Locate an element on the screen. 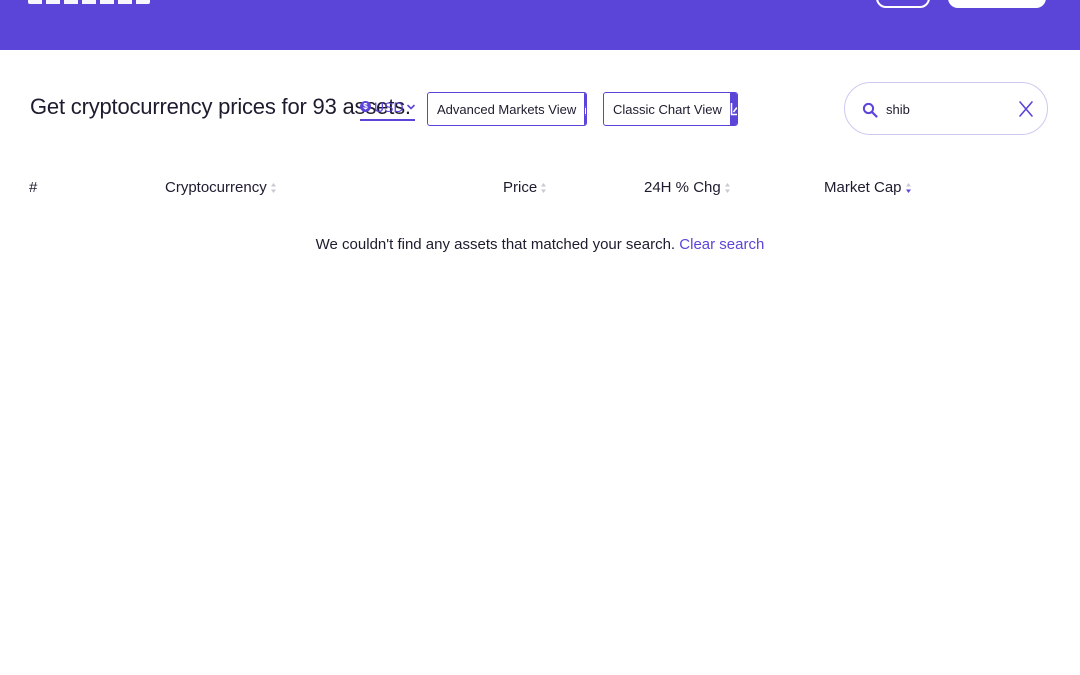 This screenshot has height=675, width=1080. top-nav-bar is located at coordinates (540, 25).